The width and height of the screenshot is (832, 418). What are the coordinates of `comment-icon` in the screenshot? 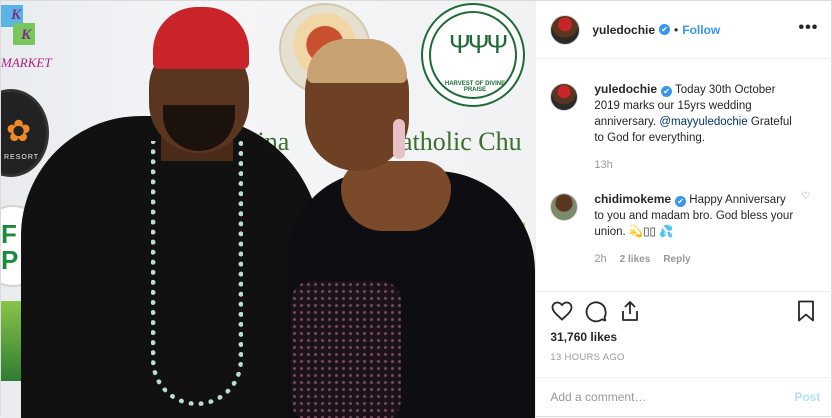 It's located at (596, 311).